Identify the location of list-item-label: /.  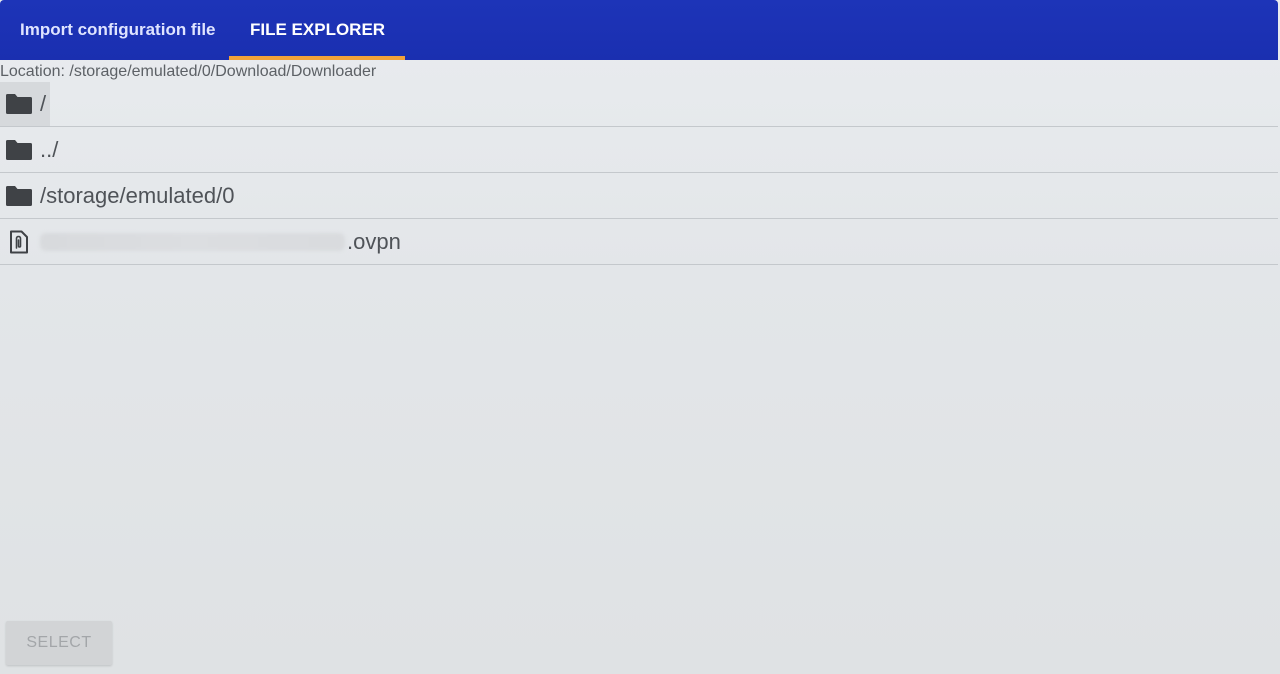
(43, 103).